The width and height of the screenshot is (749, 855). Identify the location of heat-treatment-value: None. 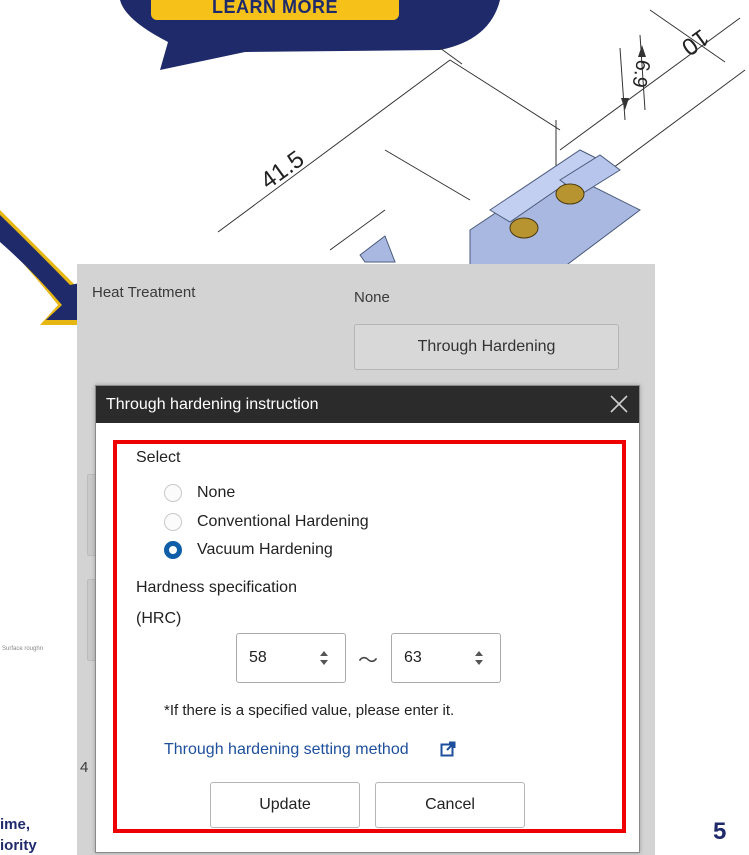
(372, 297).